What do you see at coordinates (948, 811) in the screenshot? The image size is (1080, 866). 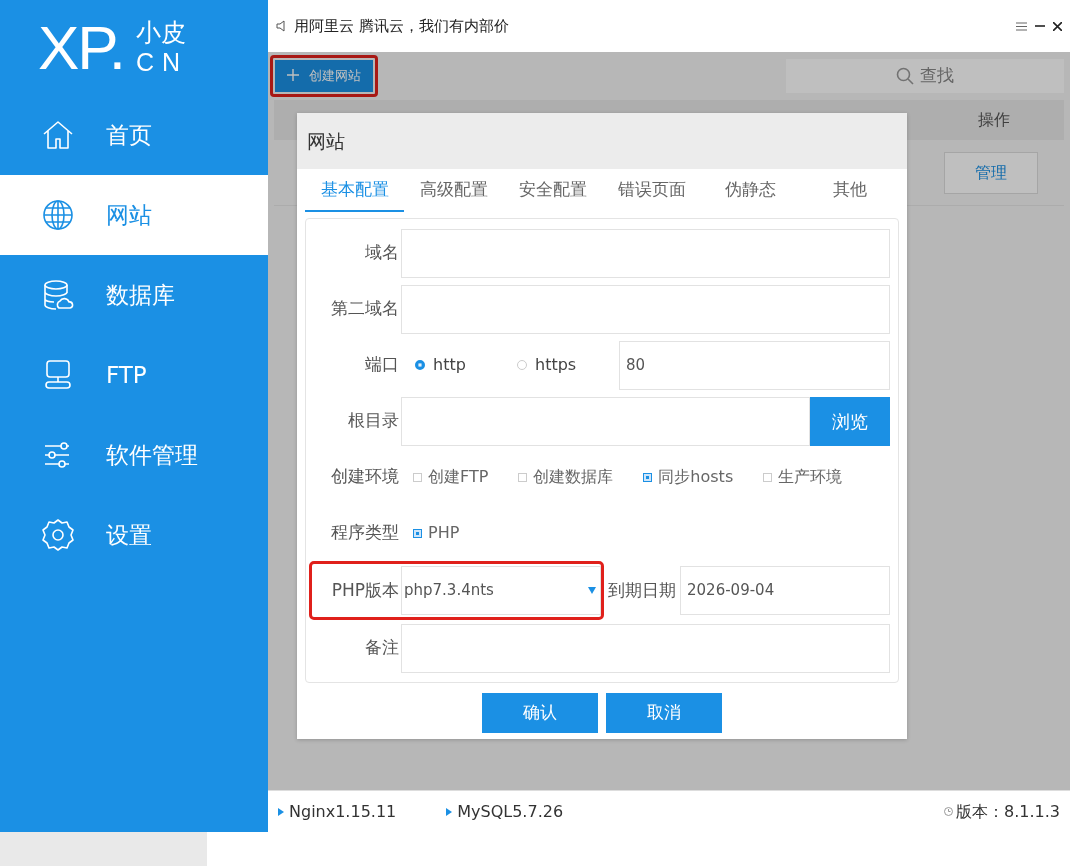 I see `clock-icon` at bounding box center [948, 811].